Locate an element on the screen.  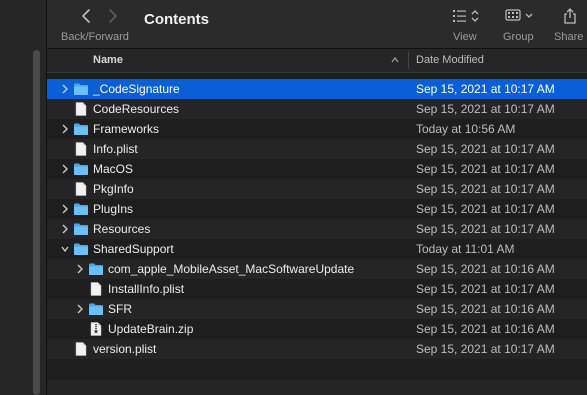
file-name: SharedSupport is located at coordinates (133, 249).